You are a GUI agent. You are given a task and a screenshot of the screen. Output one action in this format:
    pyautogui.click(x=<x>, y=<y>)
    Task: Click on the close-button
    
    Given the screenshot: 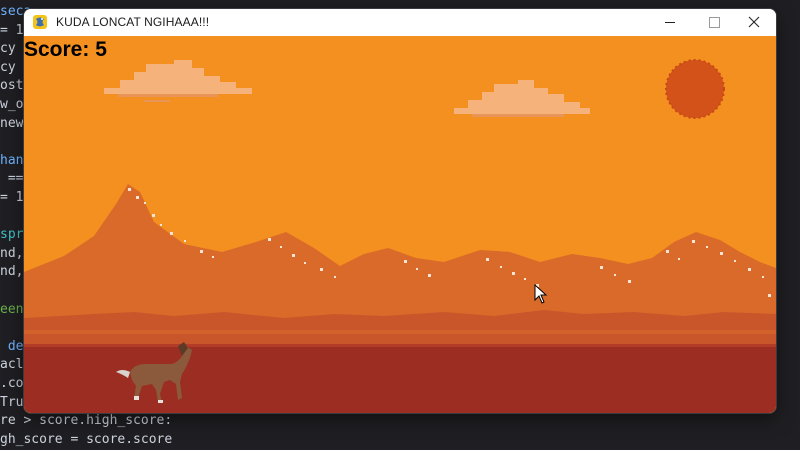 What is the action you would take?
    pyautogui.click(x=754, y=22)
    